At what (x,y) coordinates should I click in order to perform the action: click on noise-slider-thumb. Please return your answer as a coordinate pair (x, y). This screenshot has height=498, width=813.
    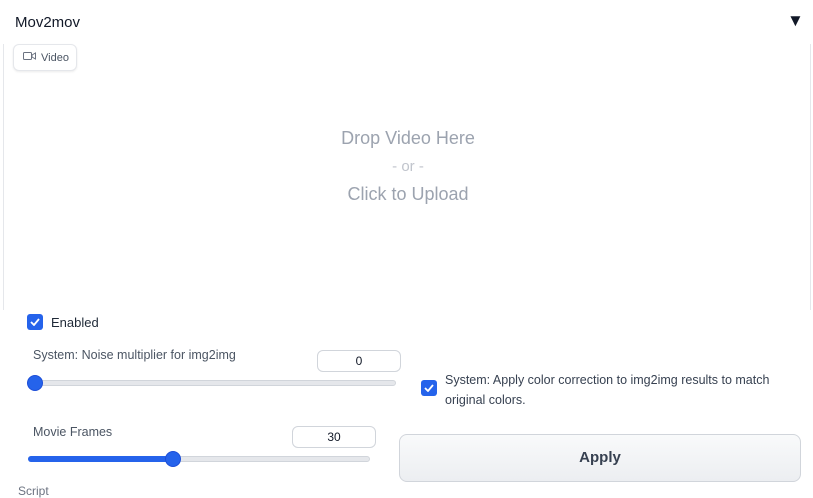
    Looking at the image, I should click on (35, 383).